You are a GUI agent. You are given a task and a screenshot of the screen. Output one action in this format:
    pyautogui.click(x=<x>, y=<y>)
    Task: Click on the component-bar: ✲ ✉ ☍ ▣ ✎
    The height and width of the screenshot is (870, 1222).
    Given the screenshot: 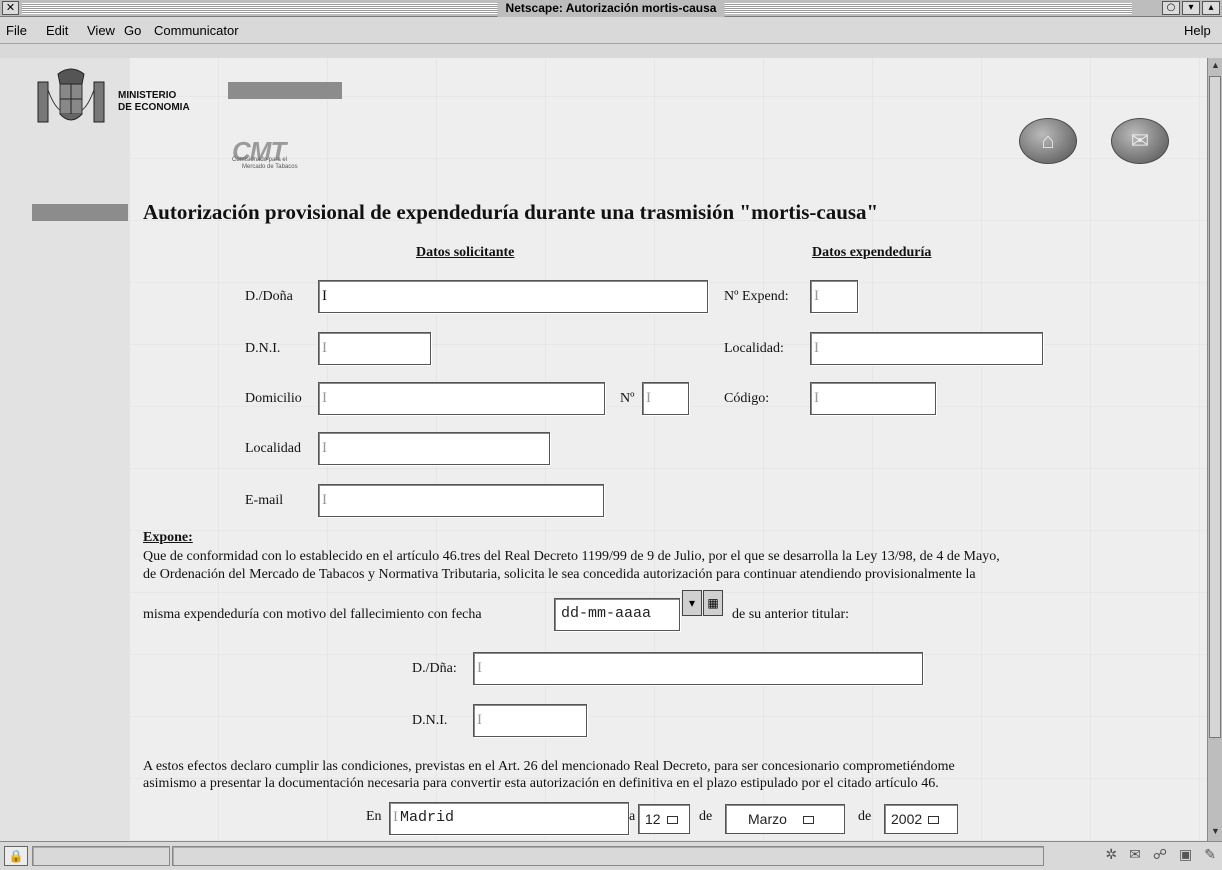 What is the action you would take?
    pyautogui.click(x=1160, y=854)
    